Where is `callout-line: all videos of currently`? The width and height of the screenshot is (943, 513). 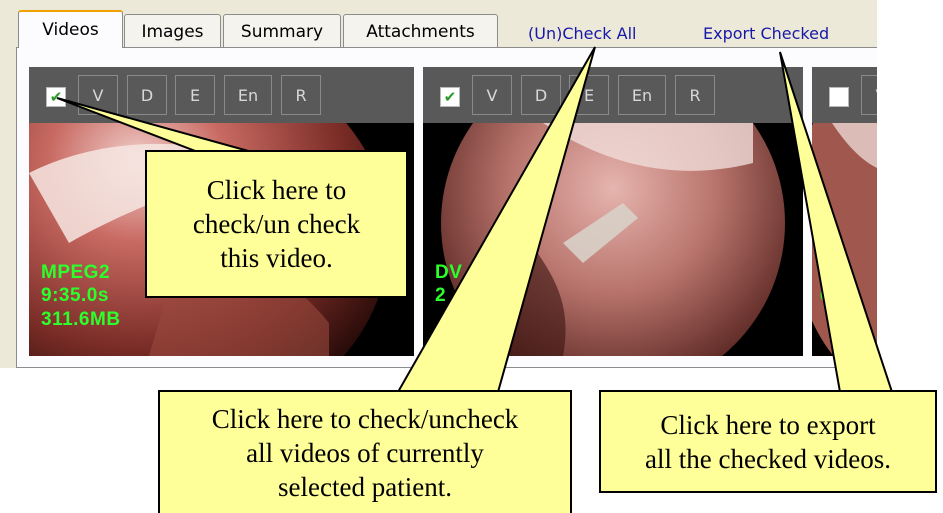
callout-line: all videos of currently is located at coordinates (365, 452).